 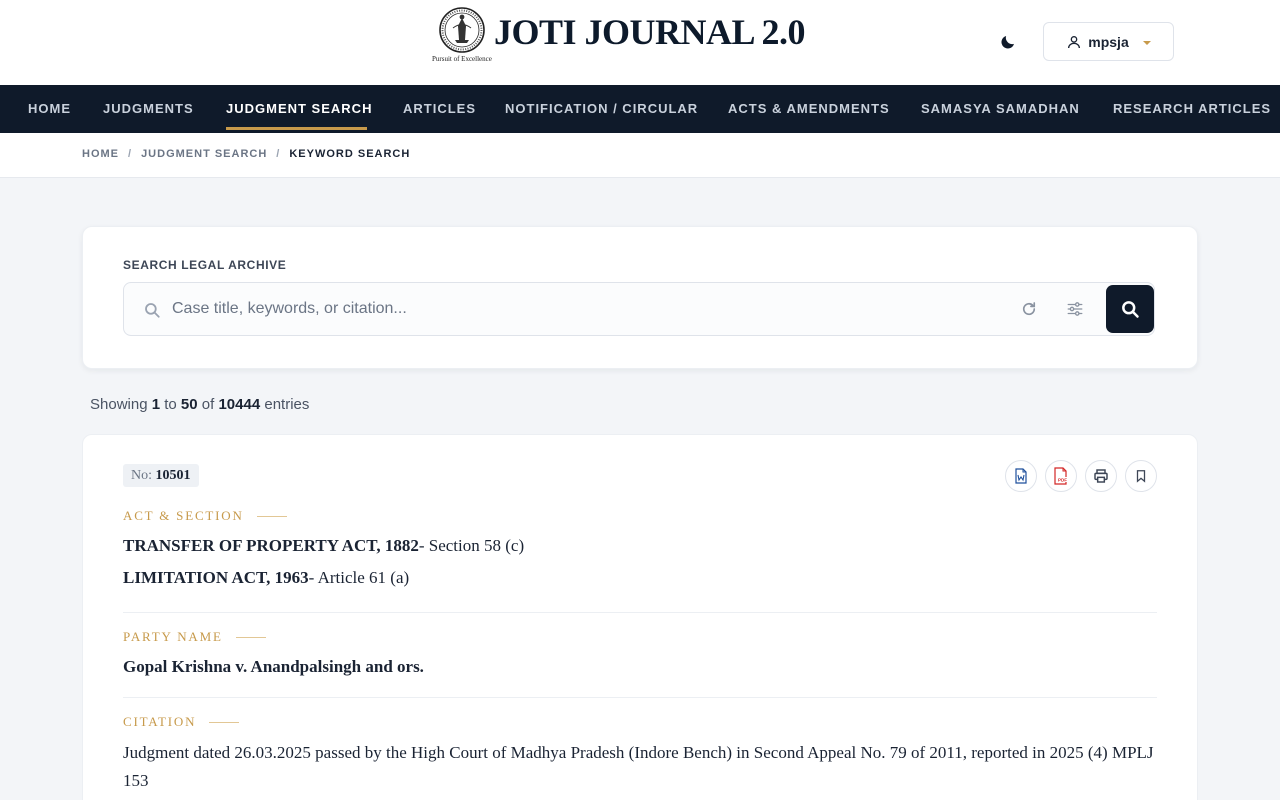 I want to click on dark-mode-toggle, so click(x=1008, y=42).